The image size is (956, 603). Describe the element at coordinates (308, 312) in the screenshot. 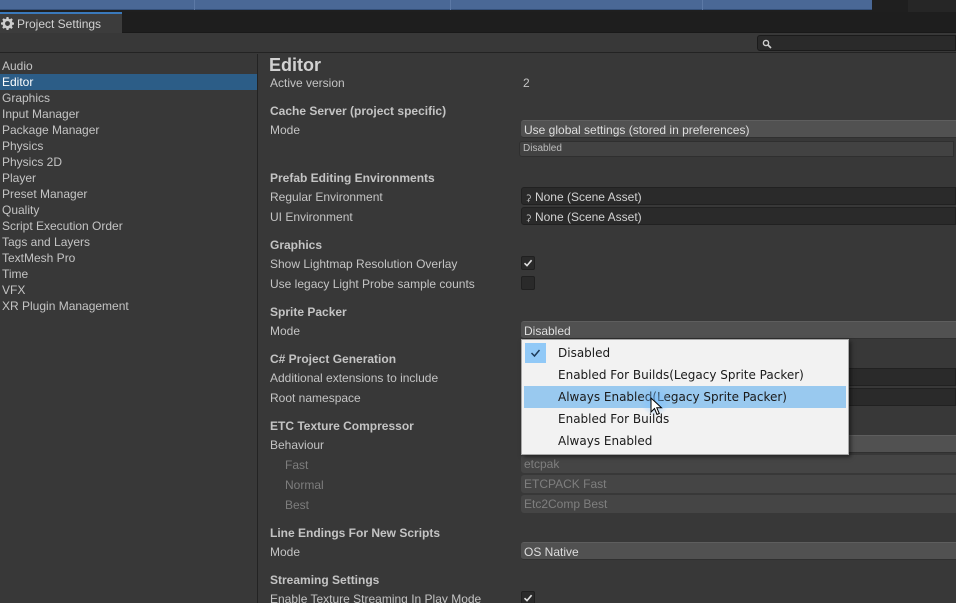

I see `sprite-packer-header: Sprite Packer` at that location.